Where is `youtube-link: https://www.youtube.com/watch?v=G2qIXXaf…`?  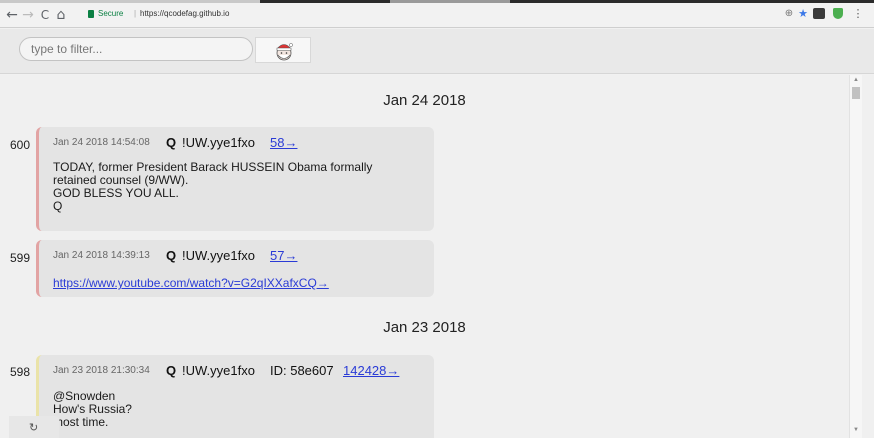 youtube-link: https://www.youtube.com/watch?v=G2qIXXaf… is located at coordinates (191, 283).